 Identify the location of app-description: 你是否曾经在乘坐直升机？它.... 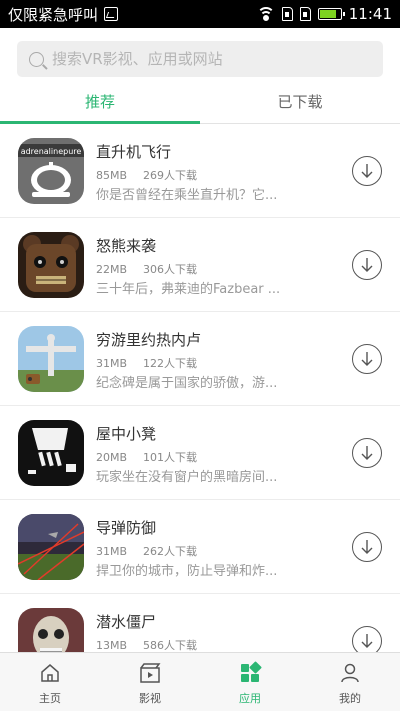
(187, 195).